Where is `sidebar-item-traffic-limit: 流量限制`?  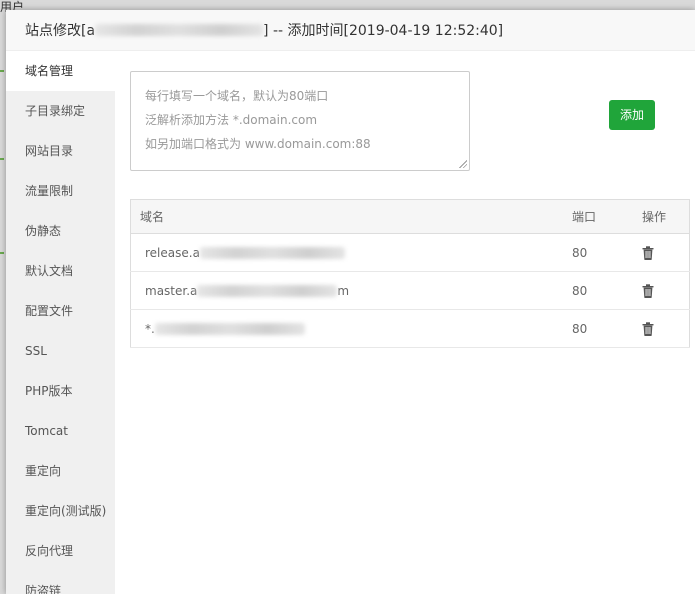 sidebar-item-traffic-limit: 流量限制 is located at coordinates (60, 191).